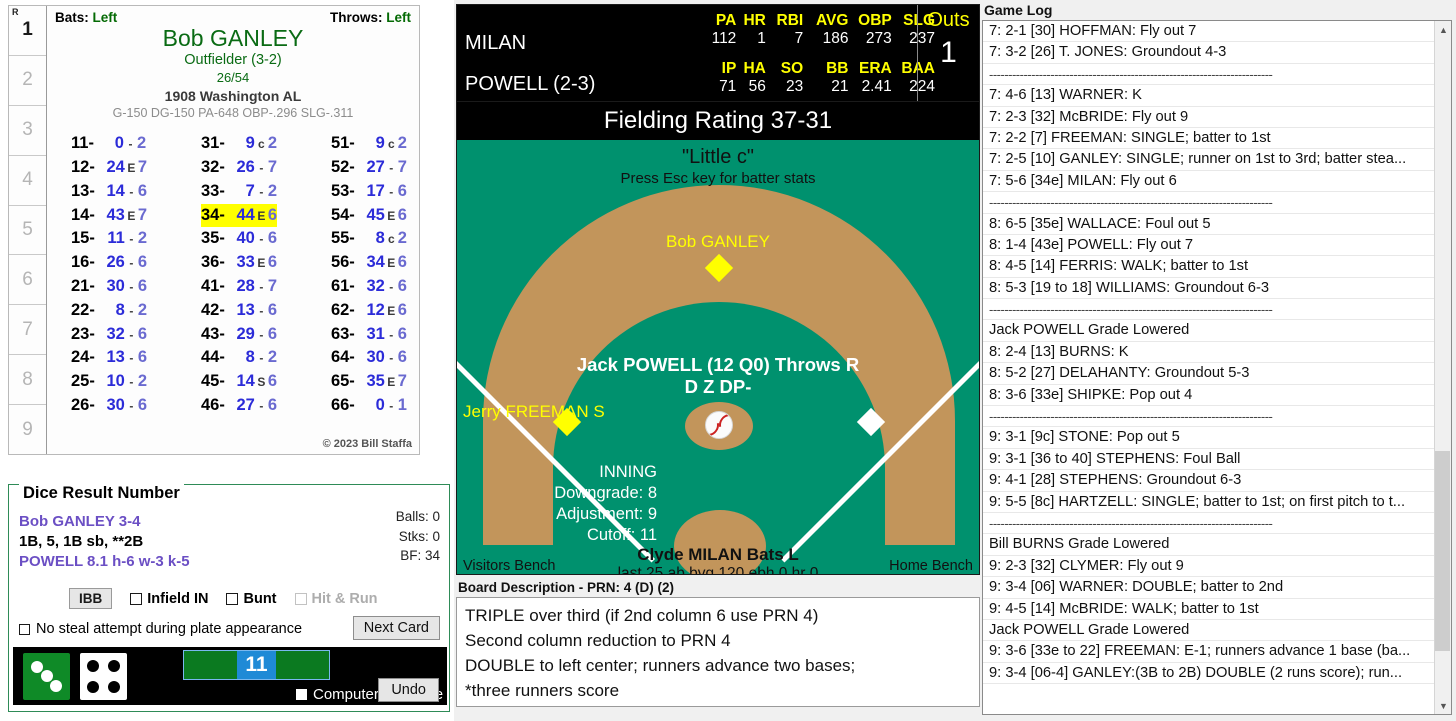  What do you see at coordinates (109, 287) in the screenshot?
I see `result-grid-row: 21- 30-6` at bounding box center [109, 287].